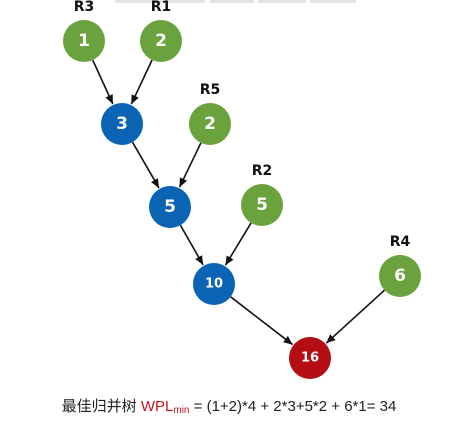 The height and width of the screenshot is (421, 458). I want to click on run-label-r4: R4, so click(400, 242).